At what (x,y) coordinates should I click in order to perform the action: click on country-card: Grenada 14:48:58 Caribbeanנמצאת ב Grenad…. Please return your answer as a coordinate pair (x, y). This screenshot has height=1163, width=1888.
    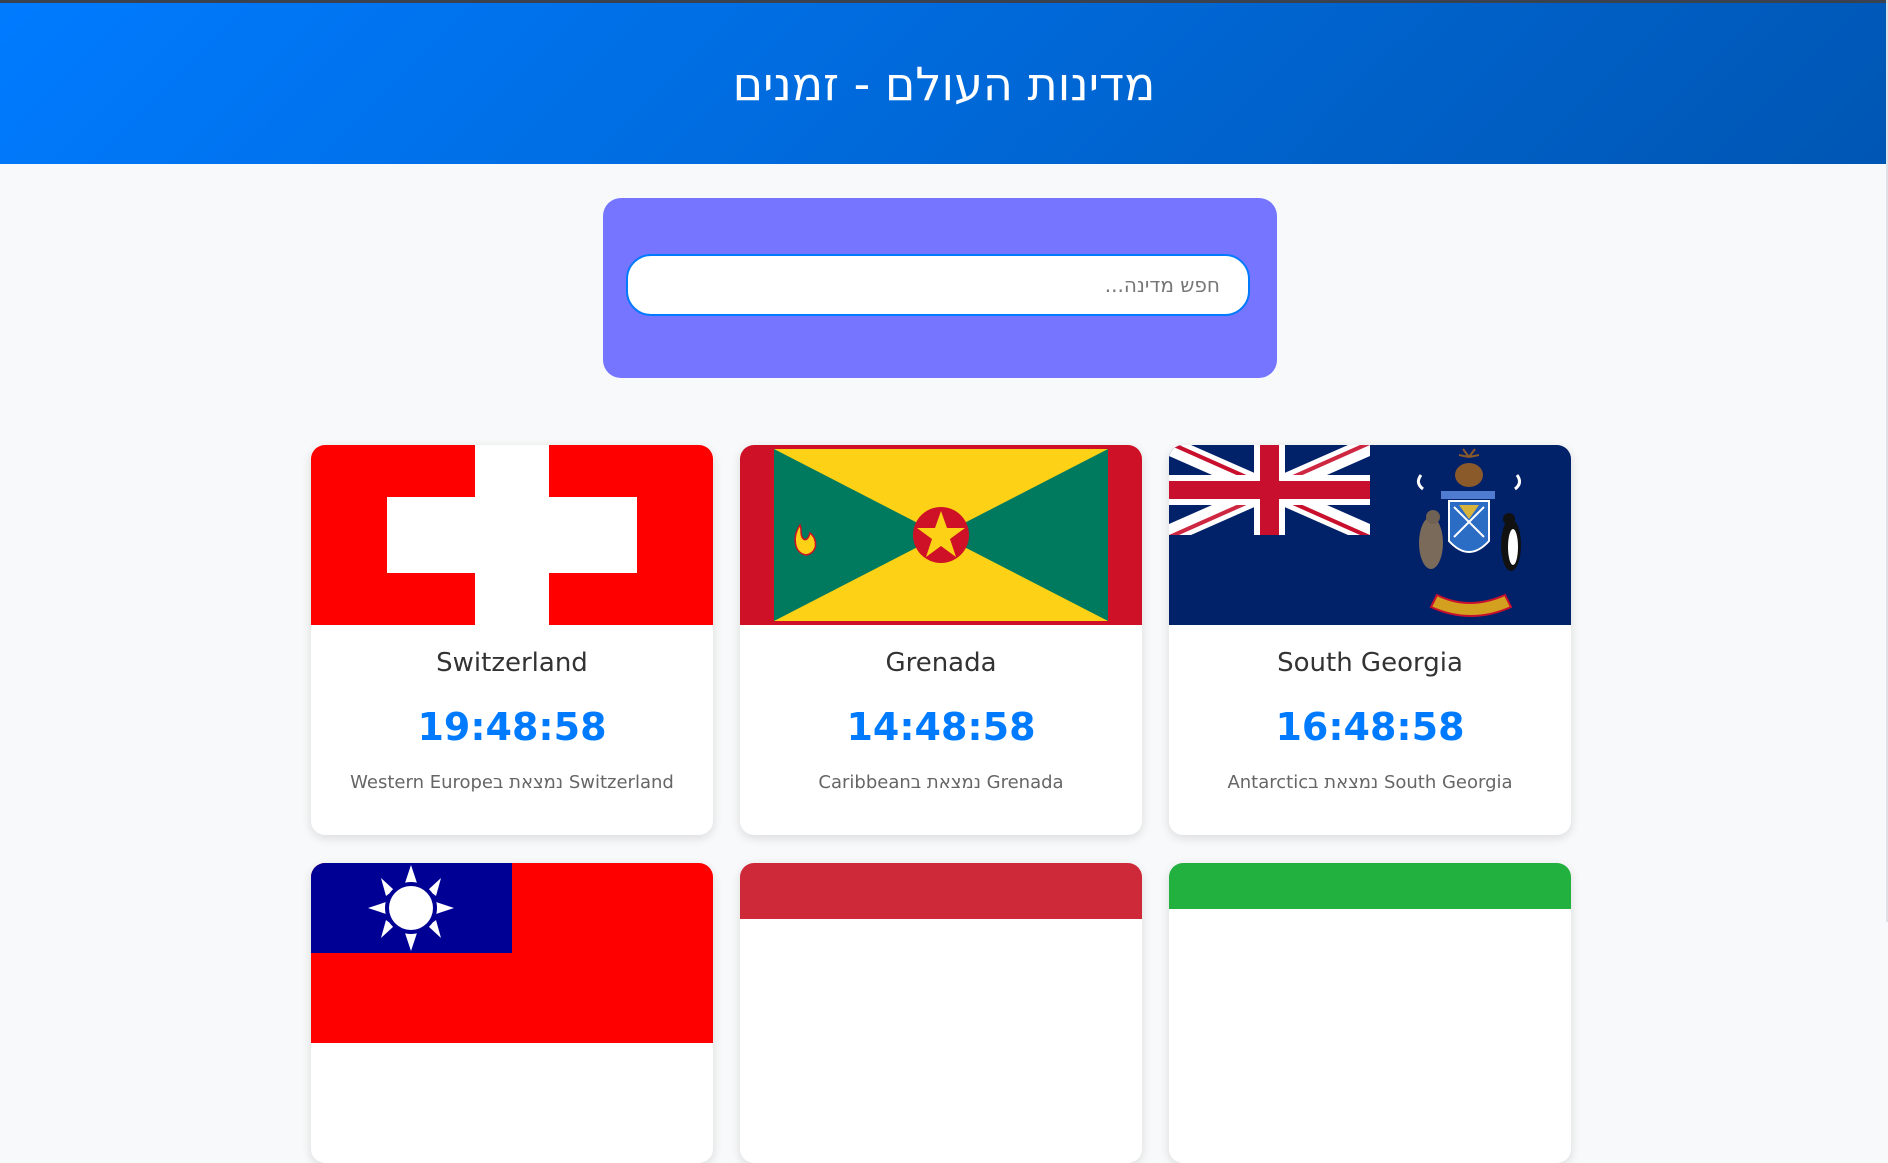
    Looking at the image, I should click on (941, 640).